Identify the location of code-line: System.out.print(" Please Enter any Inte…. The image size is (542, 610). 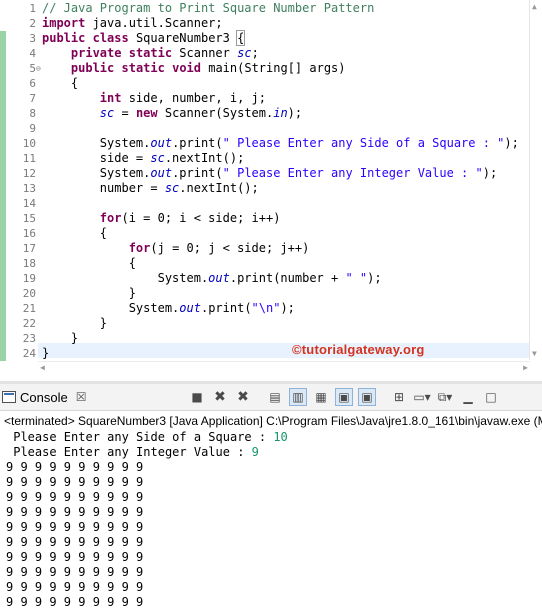
(269, 173).